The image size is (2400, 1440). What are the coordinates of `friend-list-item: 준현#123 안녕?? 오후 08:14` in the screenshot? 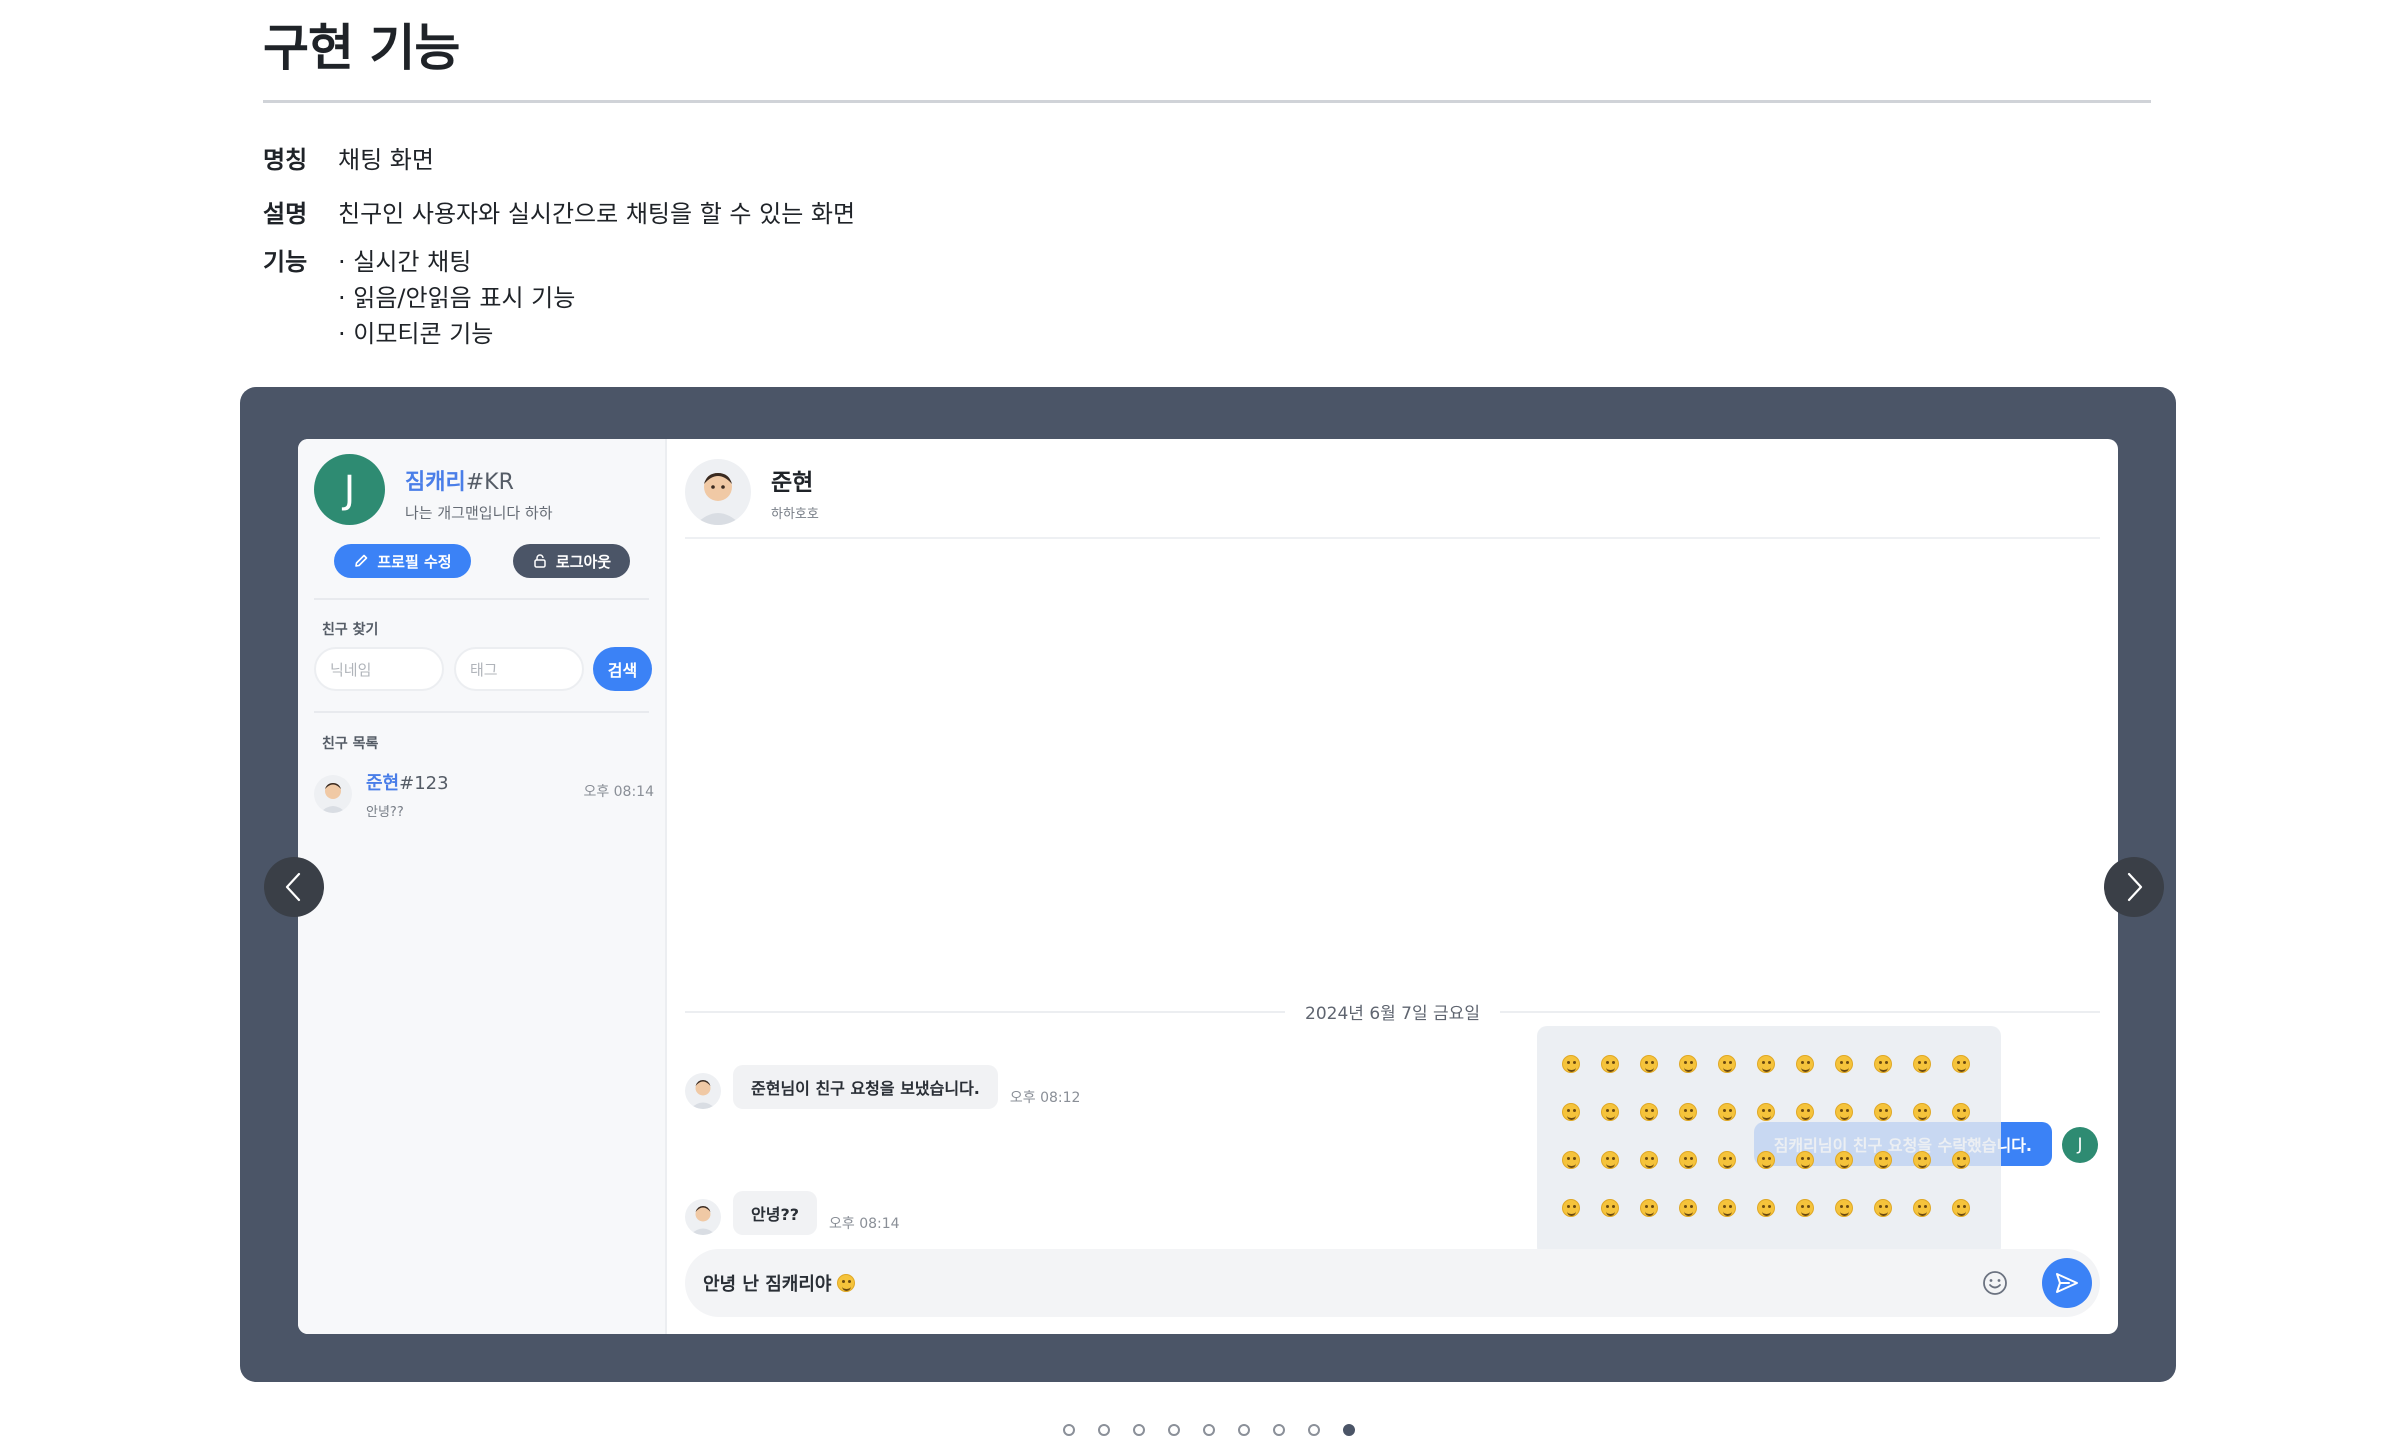 It's located at (484, 794).